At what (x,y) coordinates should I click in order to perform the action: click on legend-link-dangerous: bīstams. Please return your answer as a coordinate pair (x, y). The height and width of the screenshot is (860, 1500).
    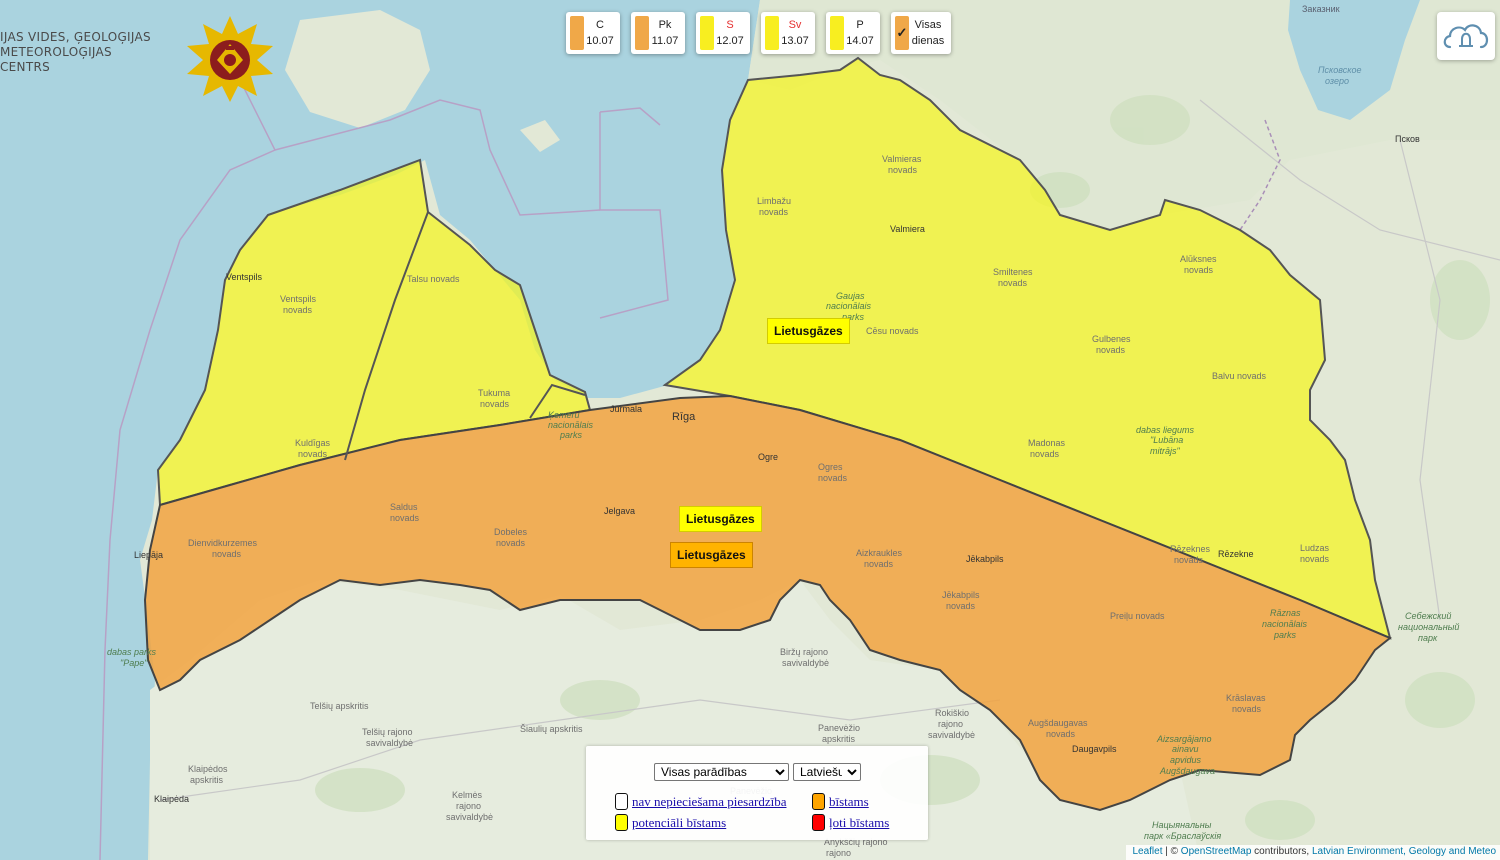
    Looking at the image, I should click on (849, 802).